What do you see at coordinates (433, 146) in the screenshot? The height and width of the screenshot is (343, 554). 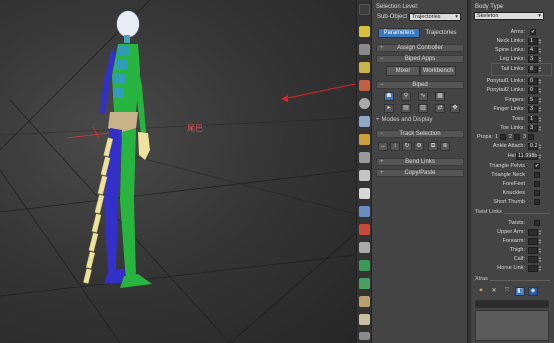 I see `symmetrical-icon: ⧉` at bounding box center [433, 146].